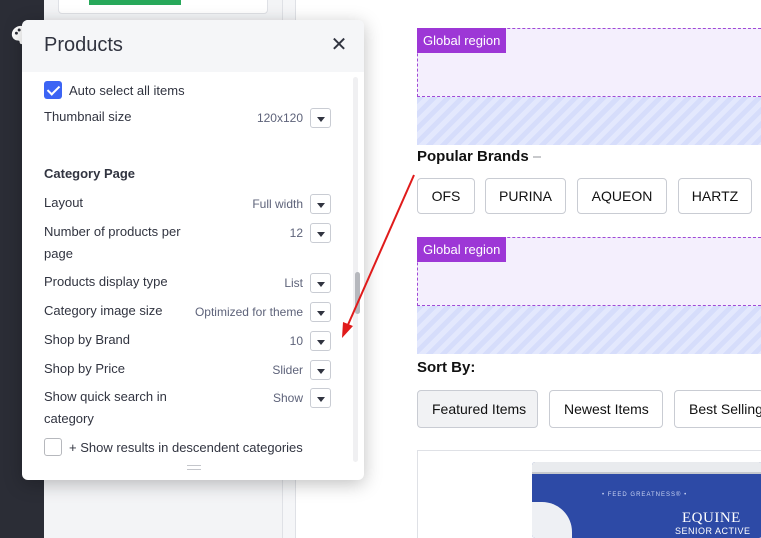 The width and height of the screenshot is (761, 538). I want to click on sort-featured-button: Featured Items, so click(477, 409).